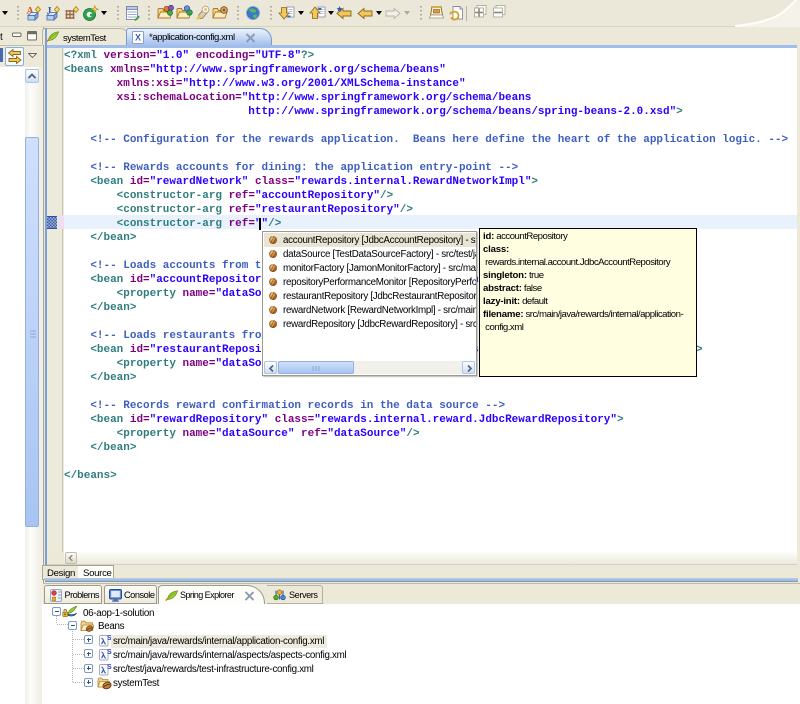  Describe the element at coordinates (138, 38) in the screenshot. I see `svg-text: X` at that location.